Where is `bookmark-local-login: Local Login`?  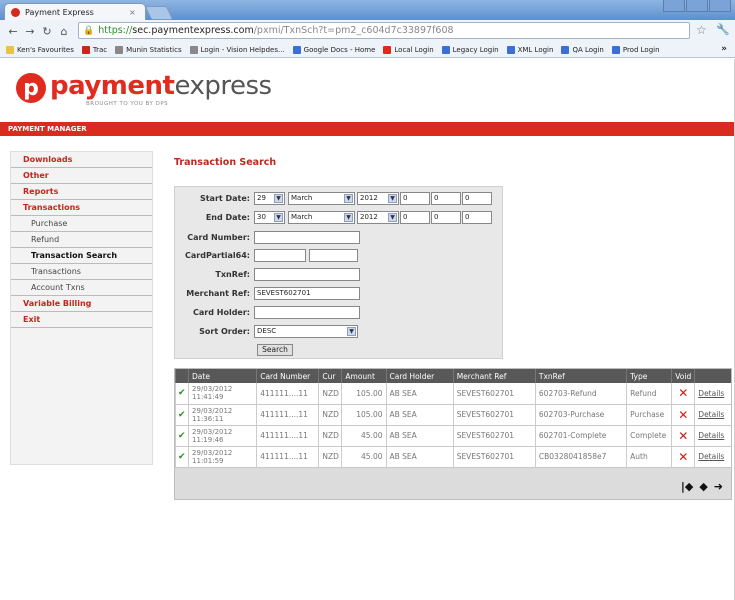 bookmark-local-login: Local Login is located at coordinates (408, 49).